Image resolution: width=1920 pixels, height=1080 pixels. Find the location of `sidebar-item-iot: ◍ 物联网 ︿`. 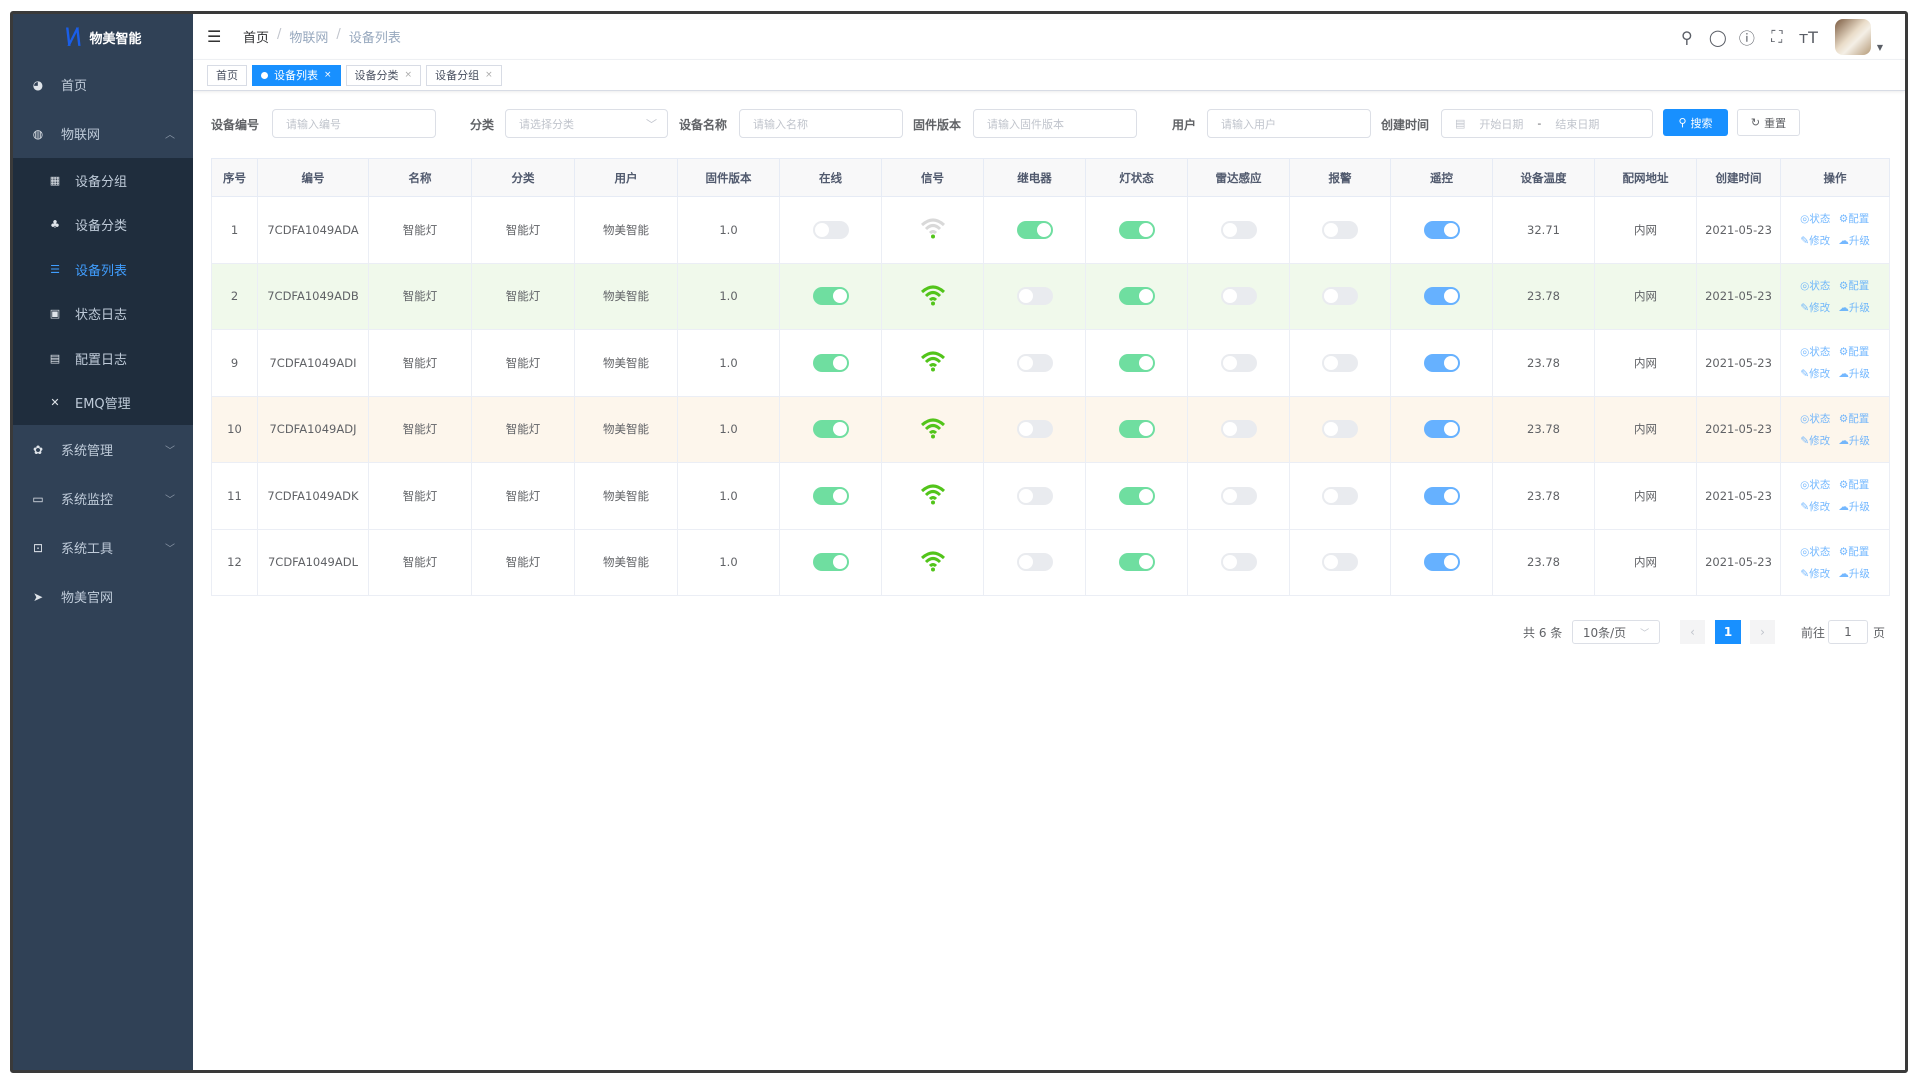

sidebar-item-iot: ◍ 物联网 ︿ is located at coordinates (103, 133).